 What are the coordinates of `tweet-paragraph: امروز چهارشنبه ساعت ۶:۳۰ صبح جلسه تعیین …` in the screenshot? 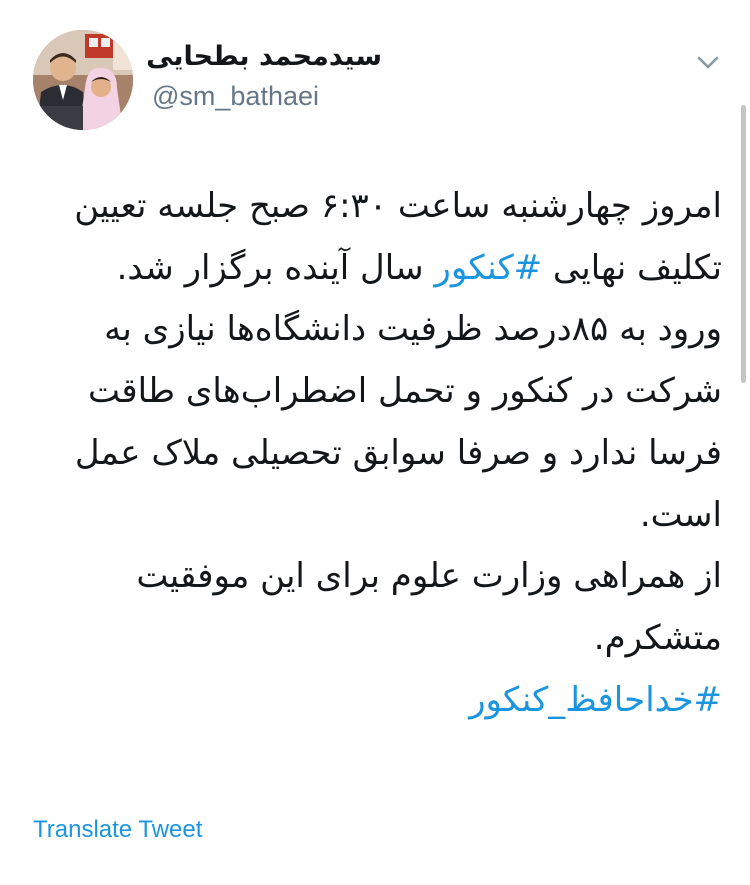 It's located at (371, 237).